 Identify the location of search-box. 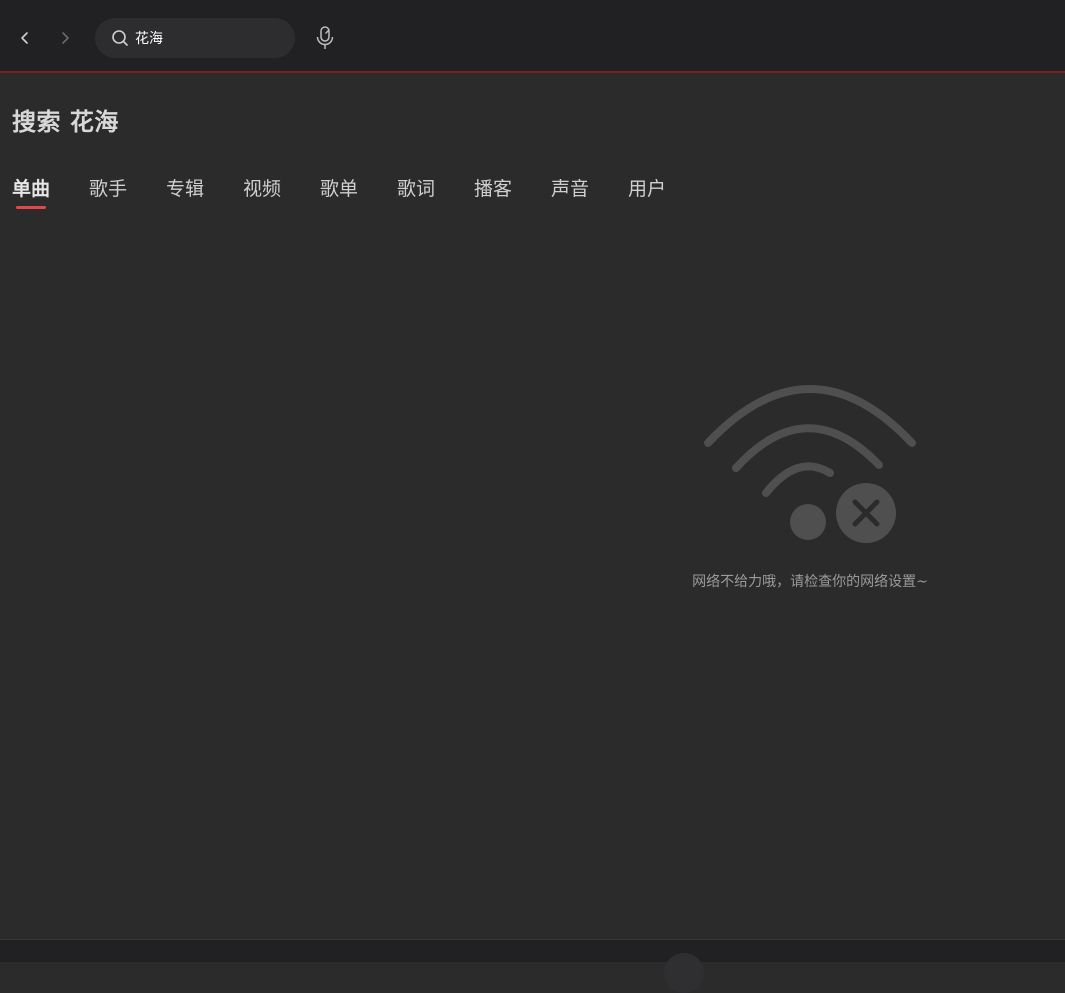
(195, 38).